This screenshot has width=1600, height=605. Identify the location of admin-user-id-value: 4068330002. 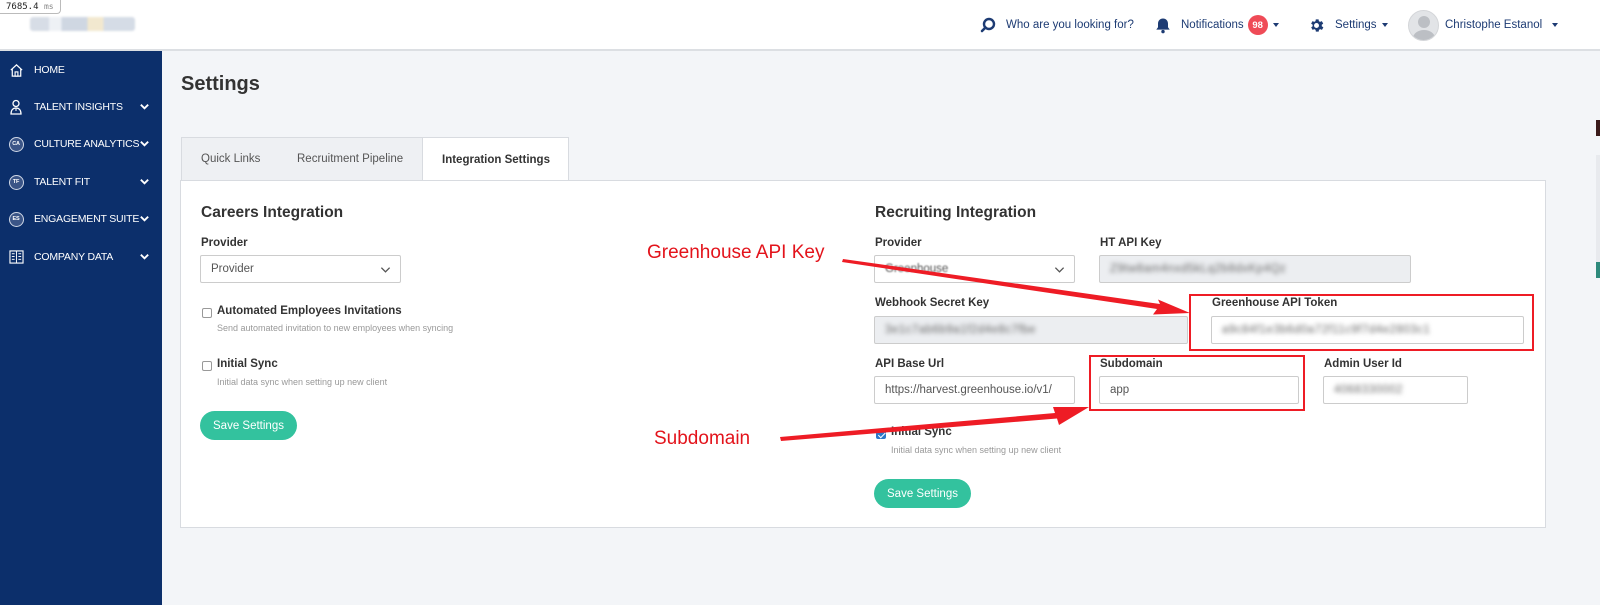
(1368, 390).